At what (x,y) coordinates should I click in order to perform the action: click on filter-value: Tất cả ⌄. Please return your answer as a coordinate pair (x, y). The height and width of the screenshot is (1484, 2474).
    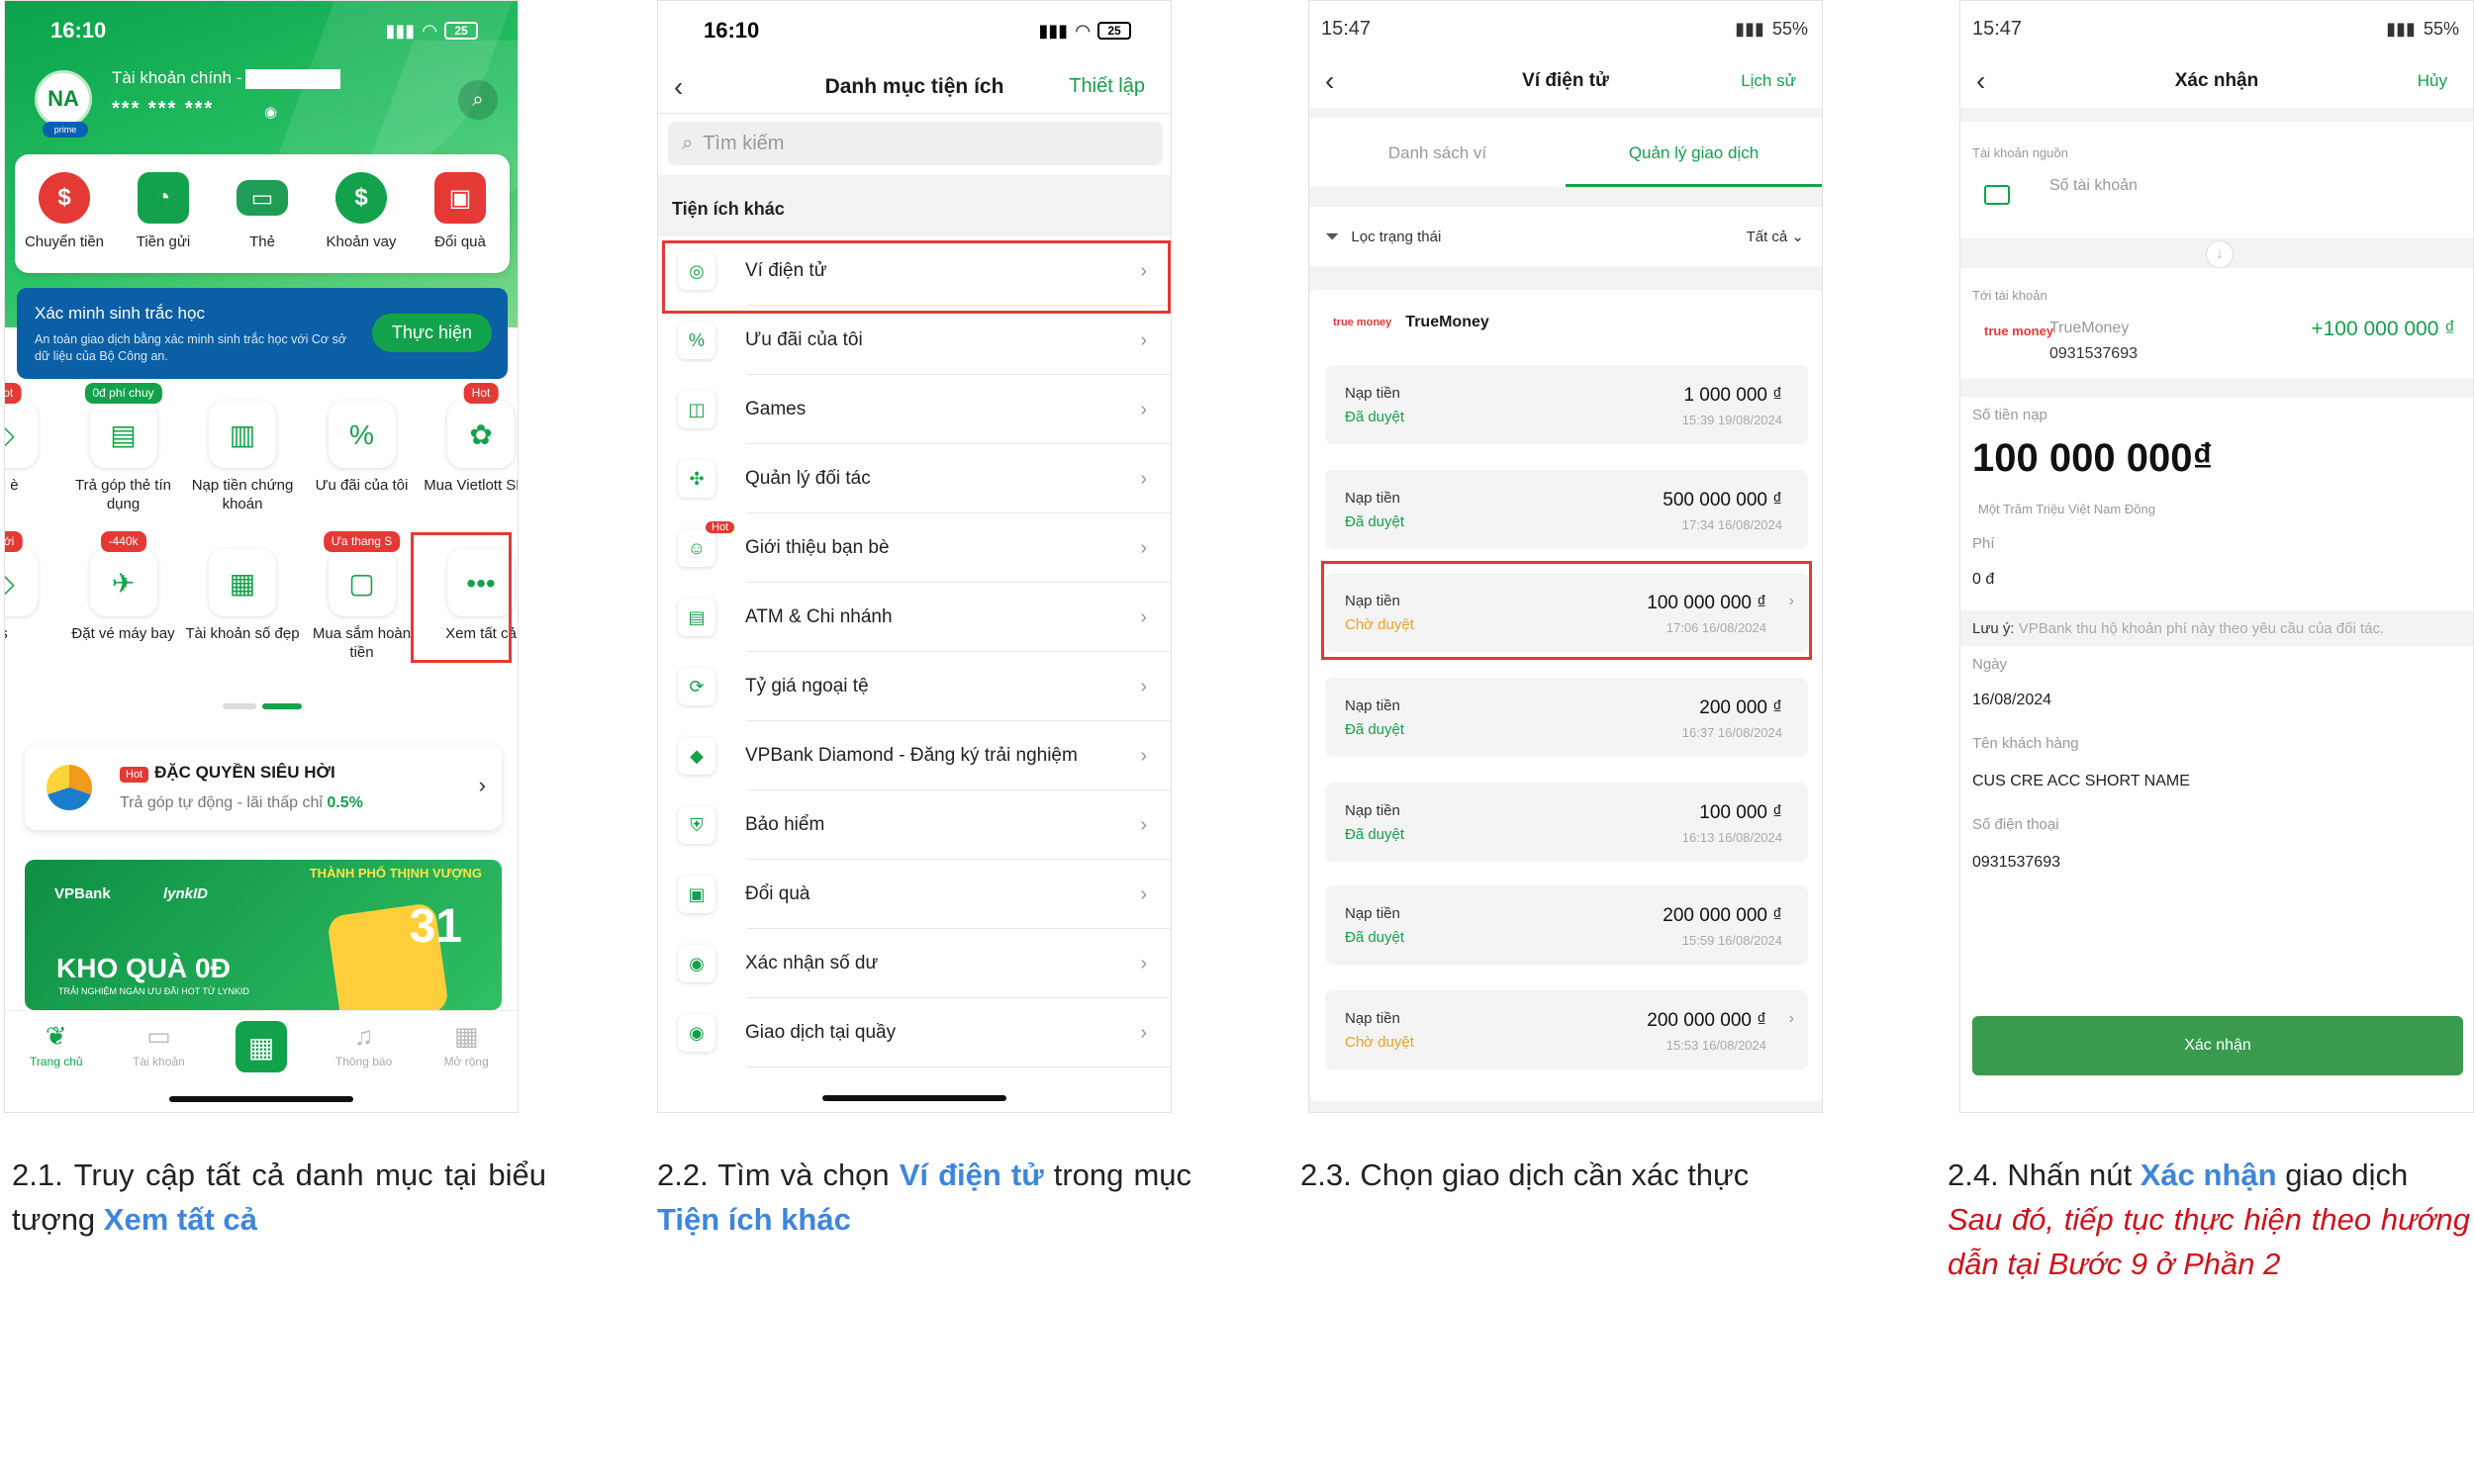
    Looking at the image, I should click on (1776, 236).